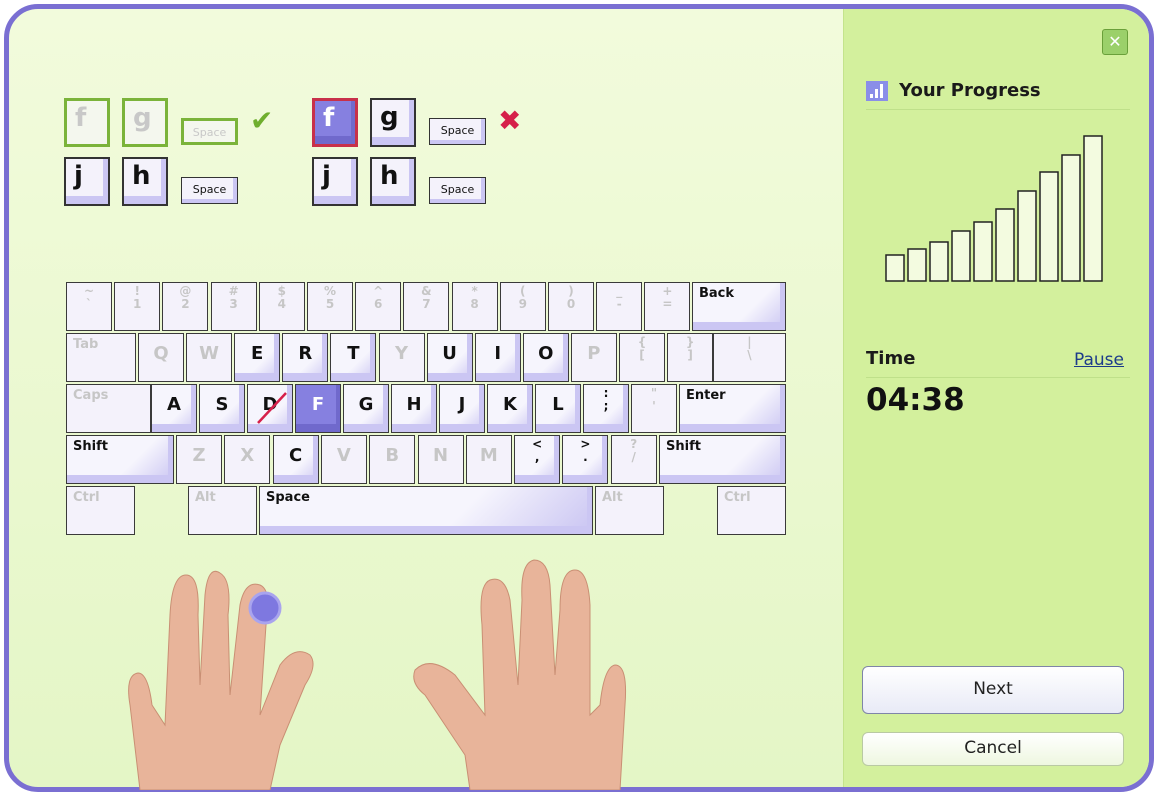 The width and height of the screenshot is (1158, 797). I want to click on key-label: U, so click(449, 353).